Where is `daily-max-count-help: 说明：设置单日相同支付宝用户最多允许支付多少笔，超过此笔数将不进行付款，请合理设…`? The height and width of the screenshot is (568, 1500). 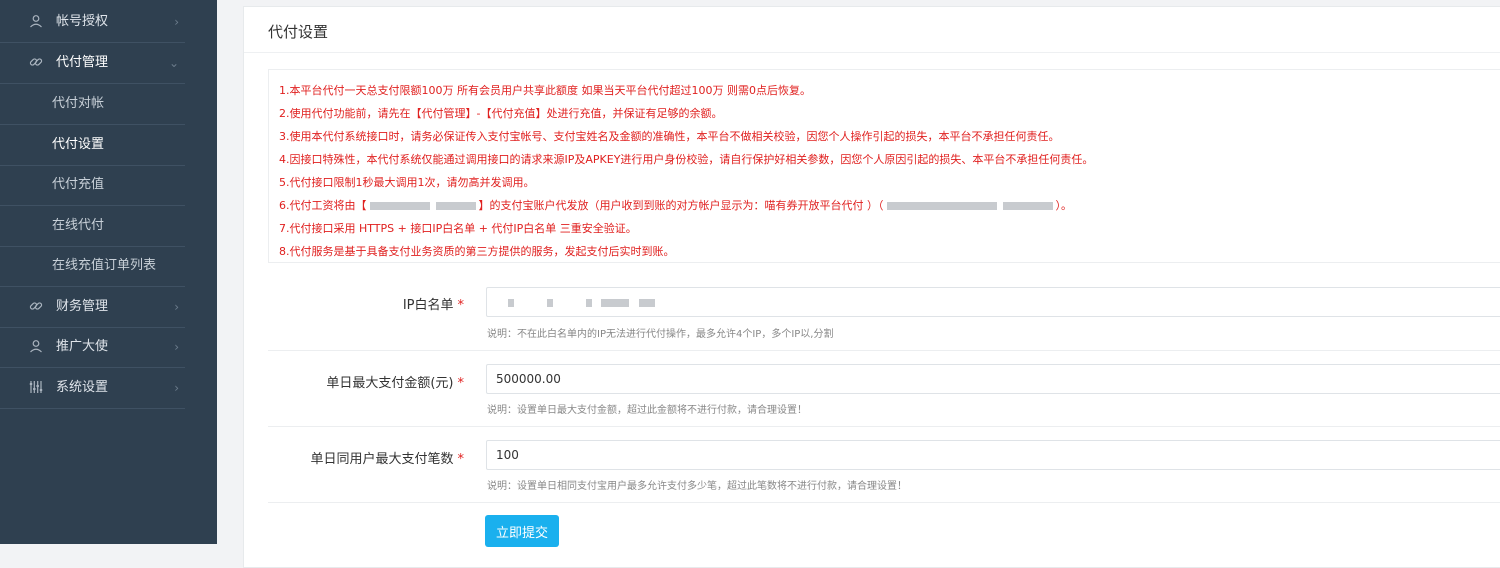 daily-max-count-help: 说明：设置单日相同支付宝用户最多允许支付多少笔，超过此笔数将不进行付款，请合理设… is located at coordinates (697, 486).